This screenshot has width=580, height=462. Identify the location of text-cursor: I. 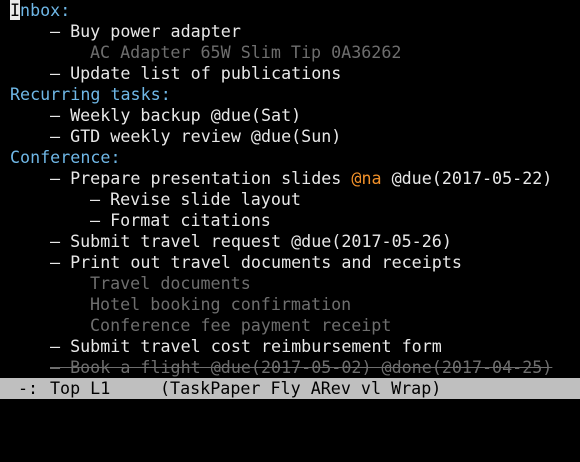
(15, 10).